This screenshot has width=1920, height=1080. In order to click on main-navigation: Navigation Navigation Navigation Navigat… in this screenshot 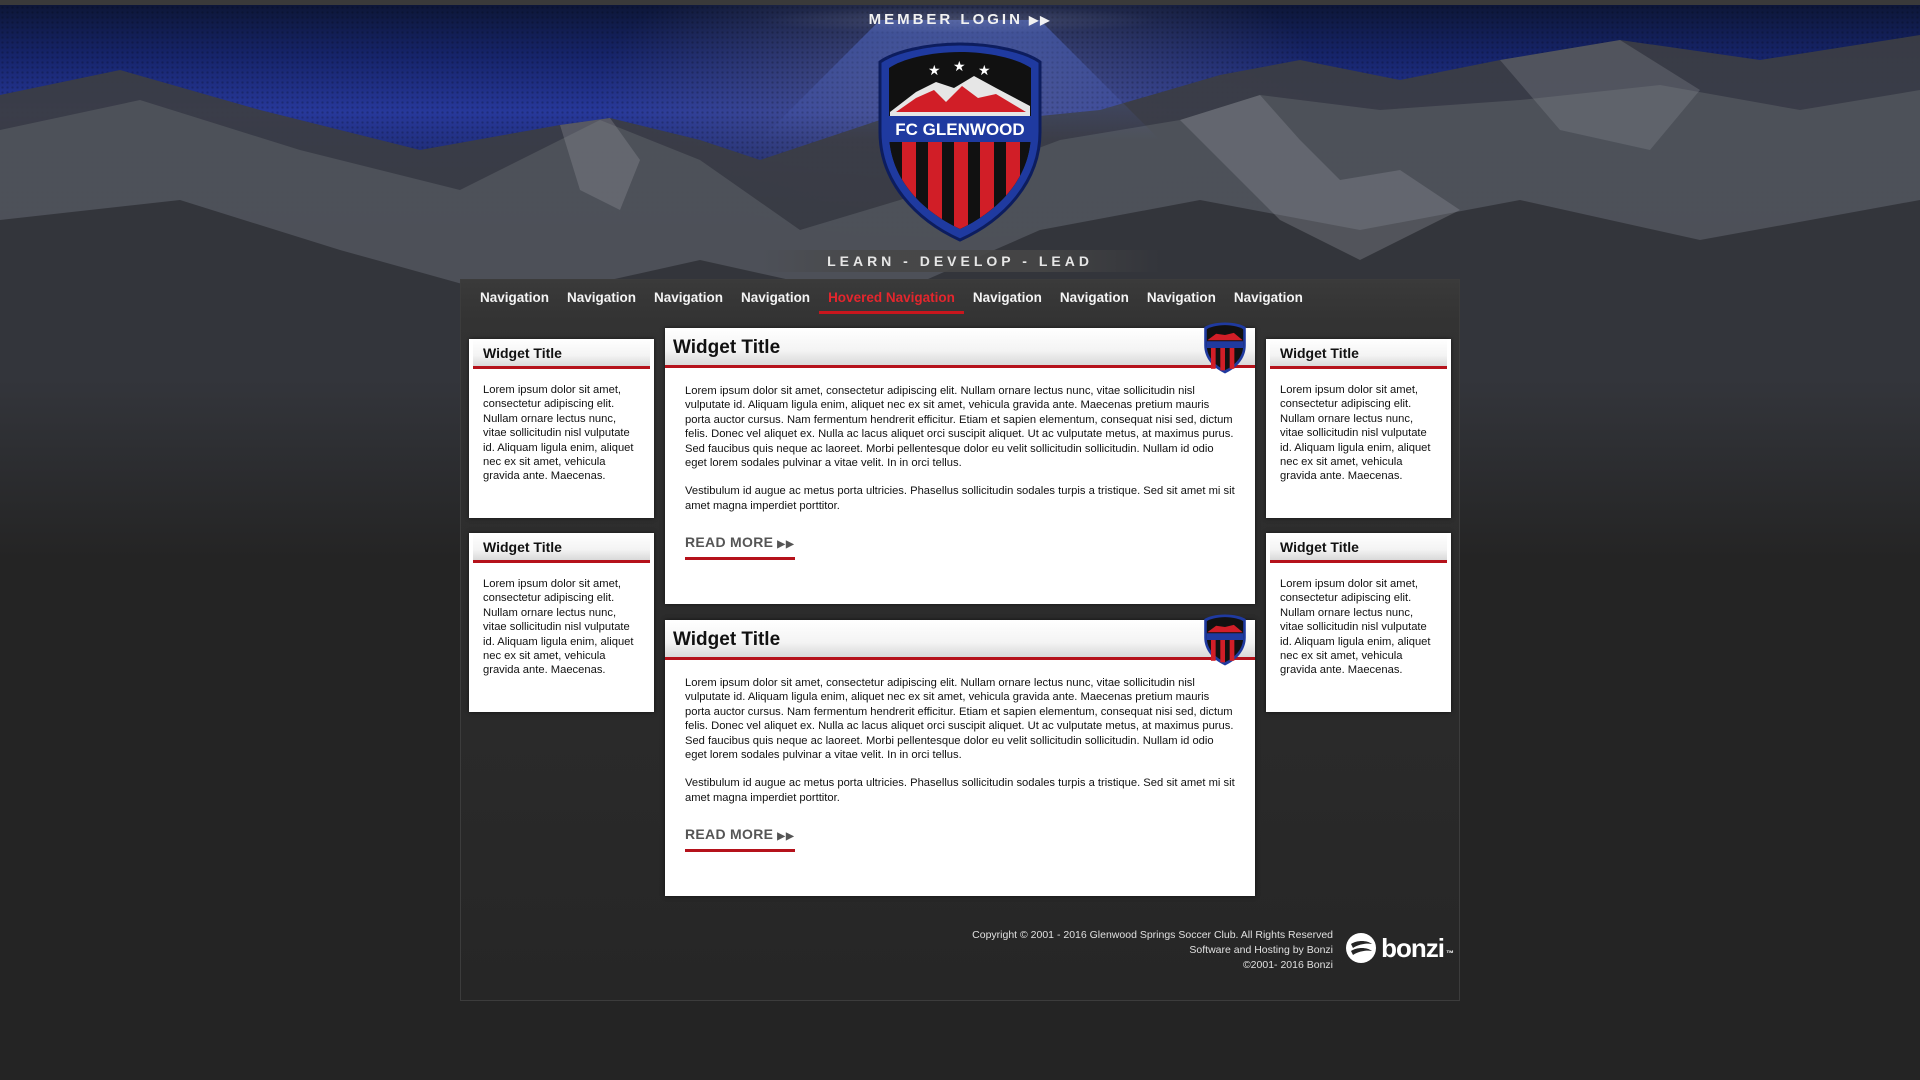, I will do `click(961, 298)`.